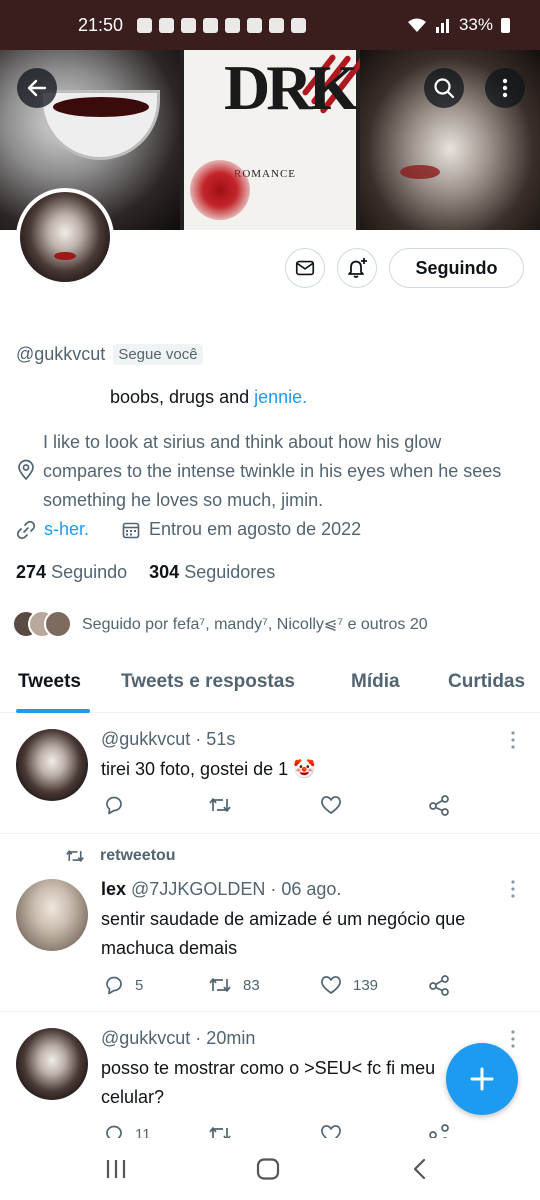 The image size is (540, 1200). I want to click on like-count: 139, so click(366, 985).